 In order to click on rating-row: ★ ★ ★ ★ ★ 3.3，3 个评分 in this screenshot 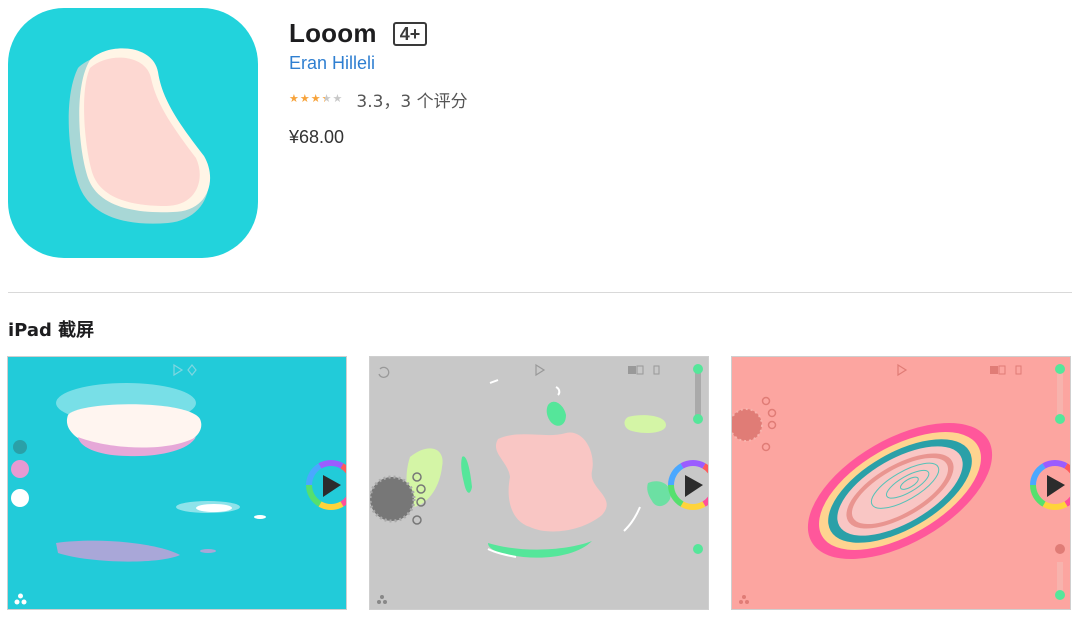, I will do `click(378, 100)`.